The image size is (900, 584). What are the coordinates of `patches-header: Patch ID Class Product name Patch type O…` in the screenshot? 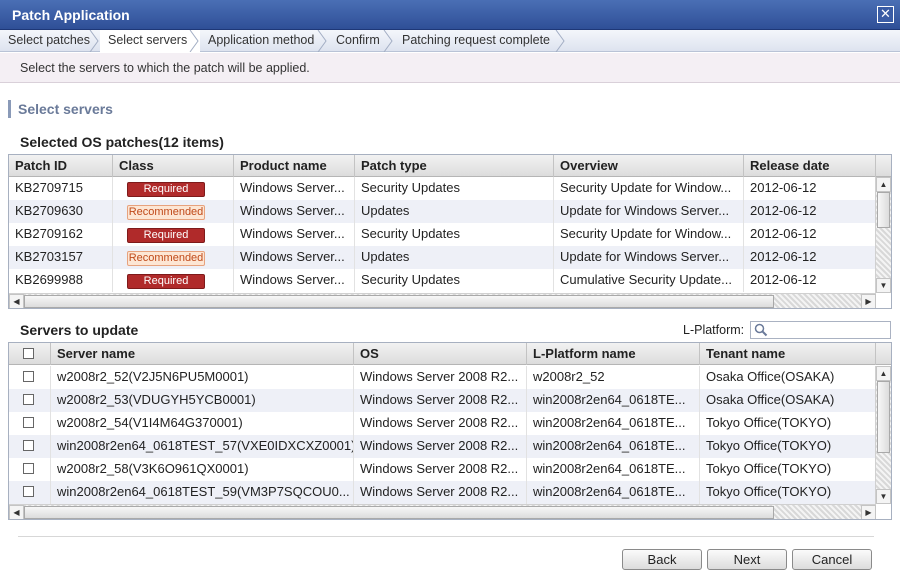 It's located at (450, 166).